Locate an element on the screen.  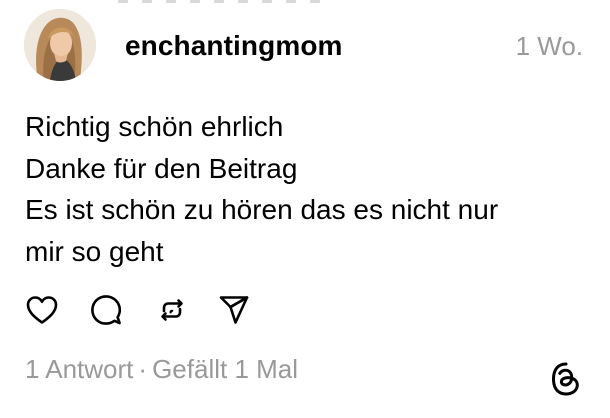
share-button is located at coordinates (234, 310).